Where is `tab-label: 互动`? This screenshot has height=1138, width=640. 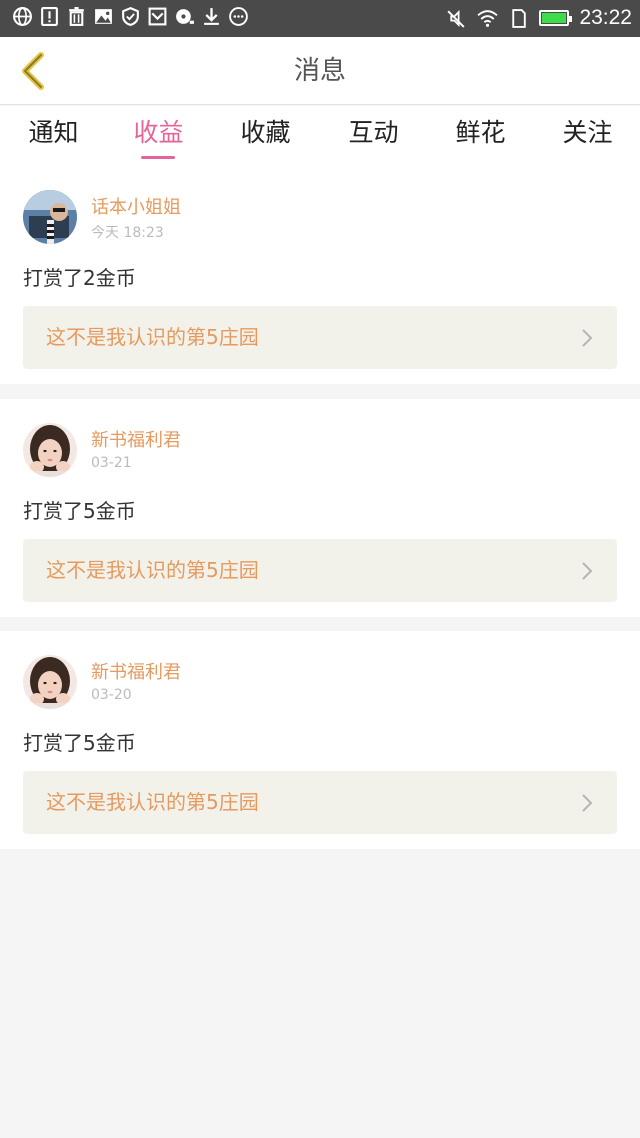 tab-label: 互动 is located at coordinates (373, 132).